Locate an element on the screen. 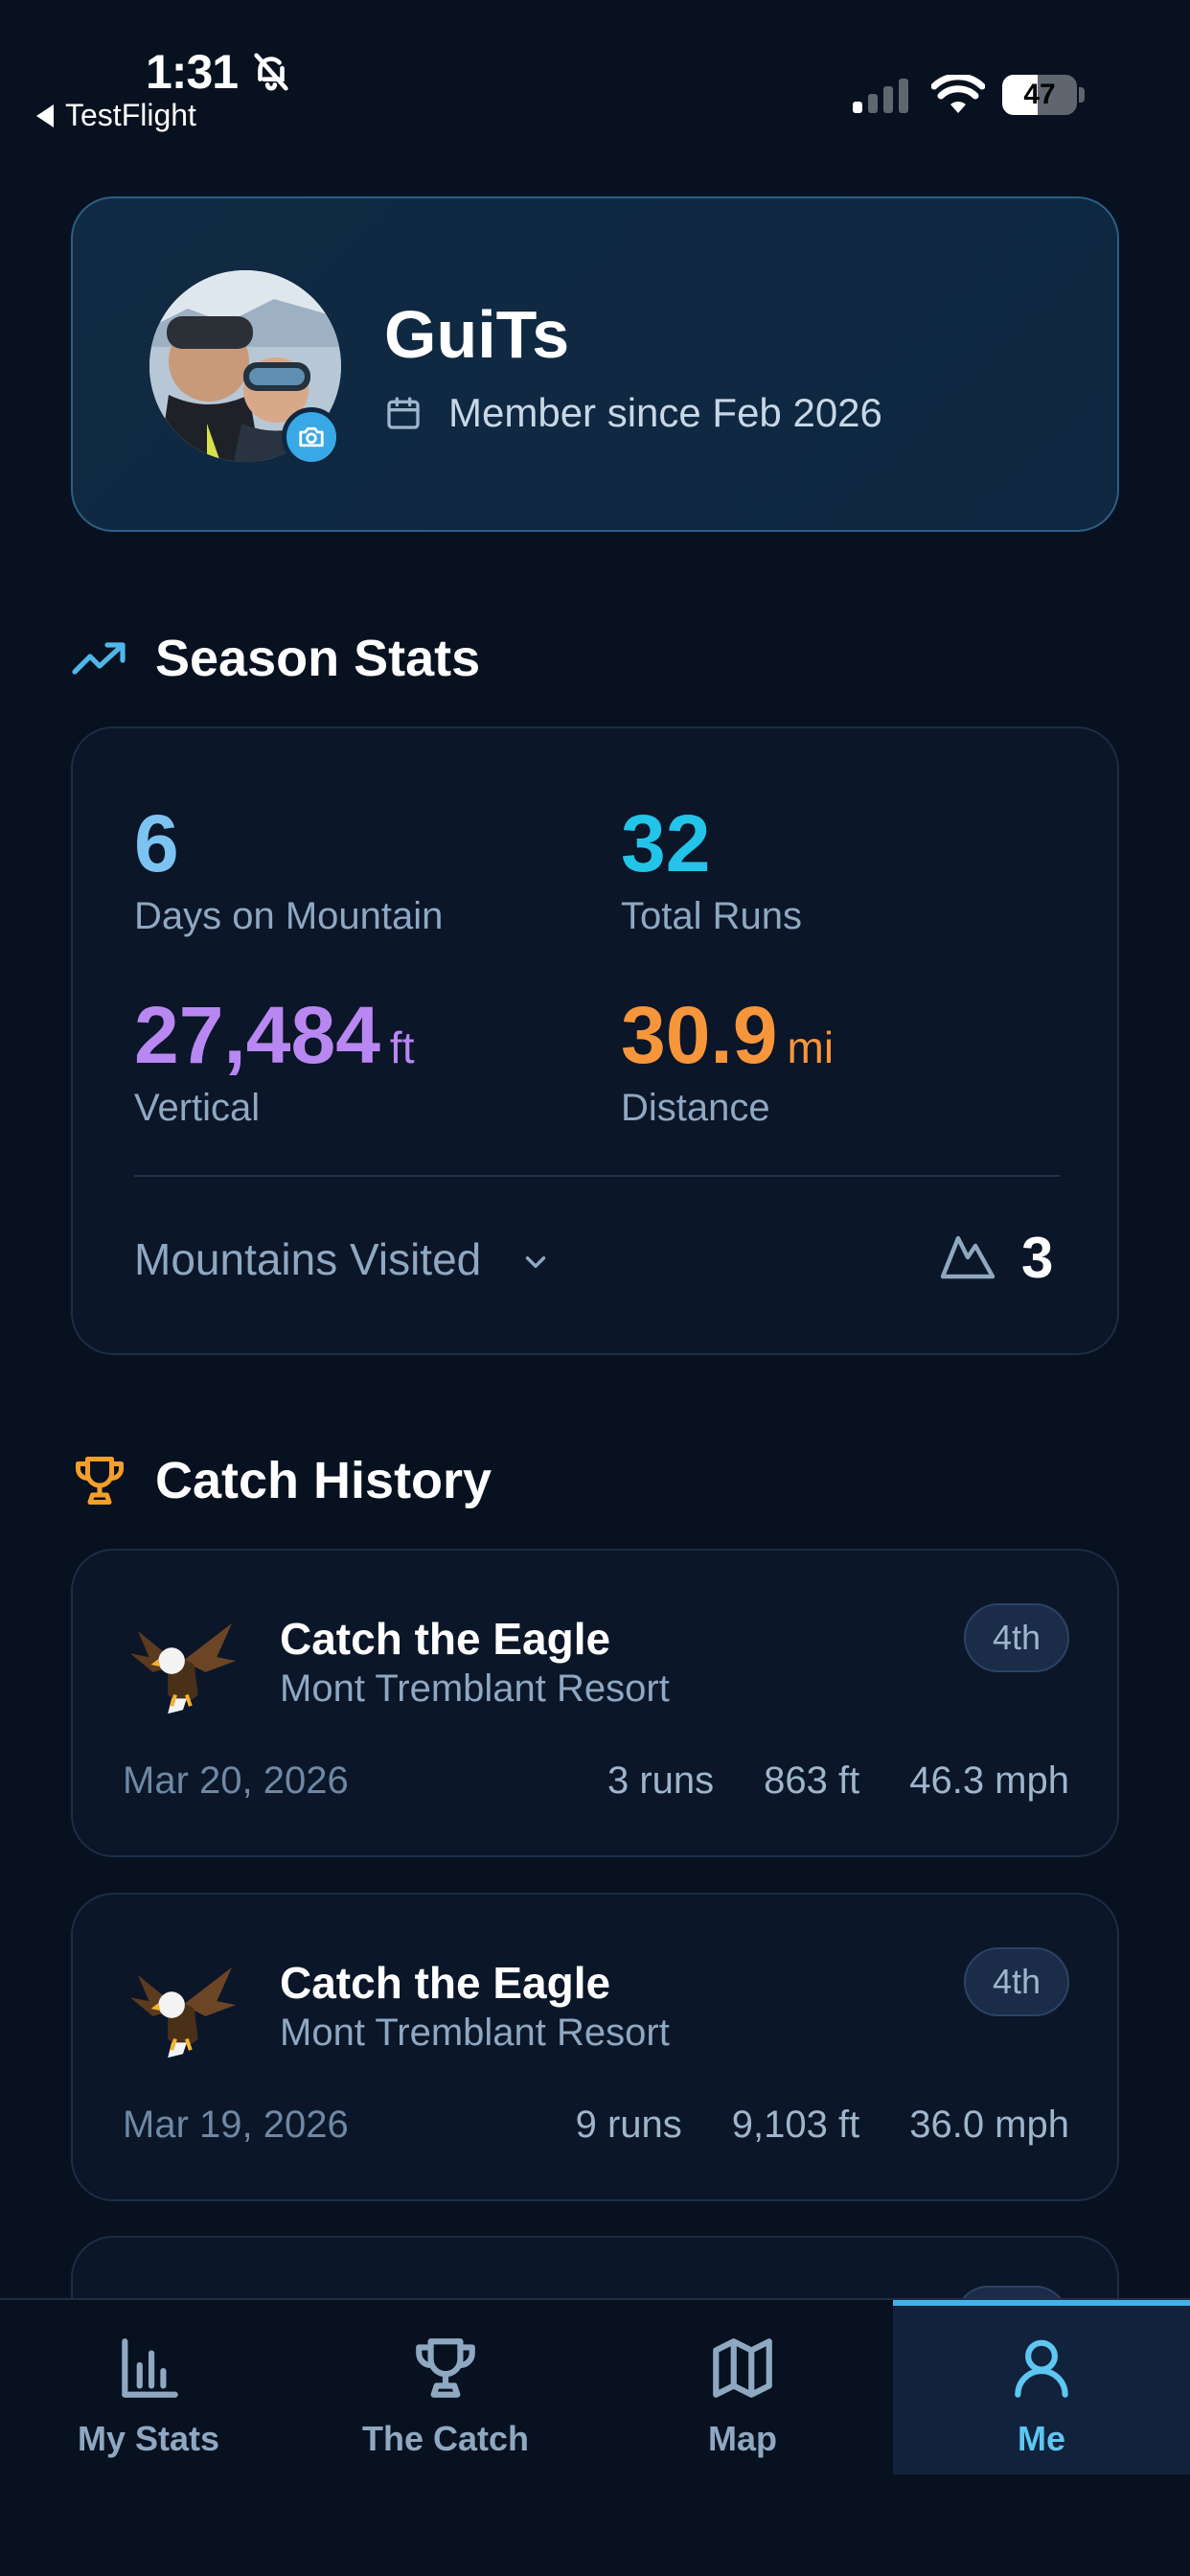 This screenshot has height=2576, width=1190. cellular-signal-icon is located at coordinates (881, 96).